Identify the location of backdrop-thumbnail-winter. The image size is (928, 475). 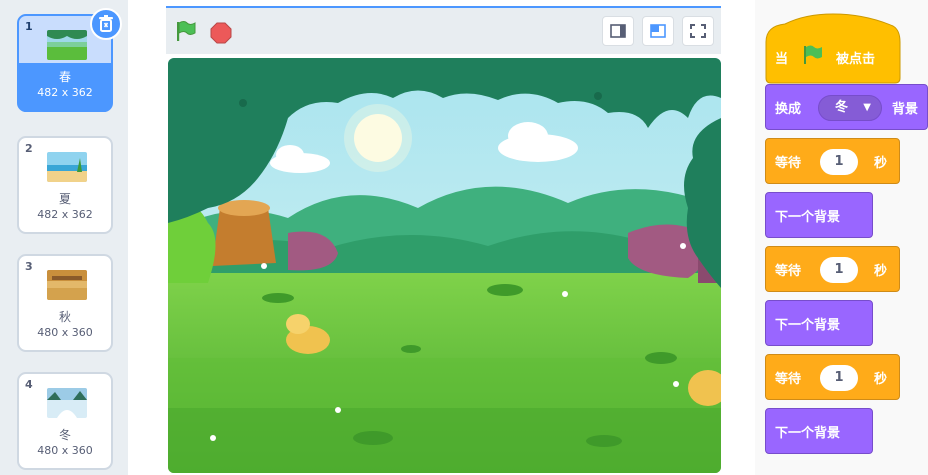
(67, 403).